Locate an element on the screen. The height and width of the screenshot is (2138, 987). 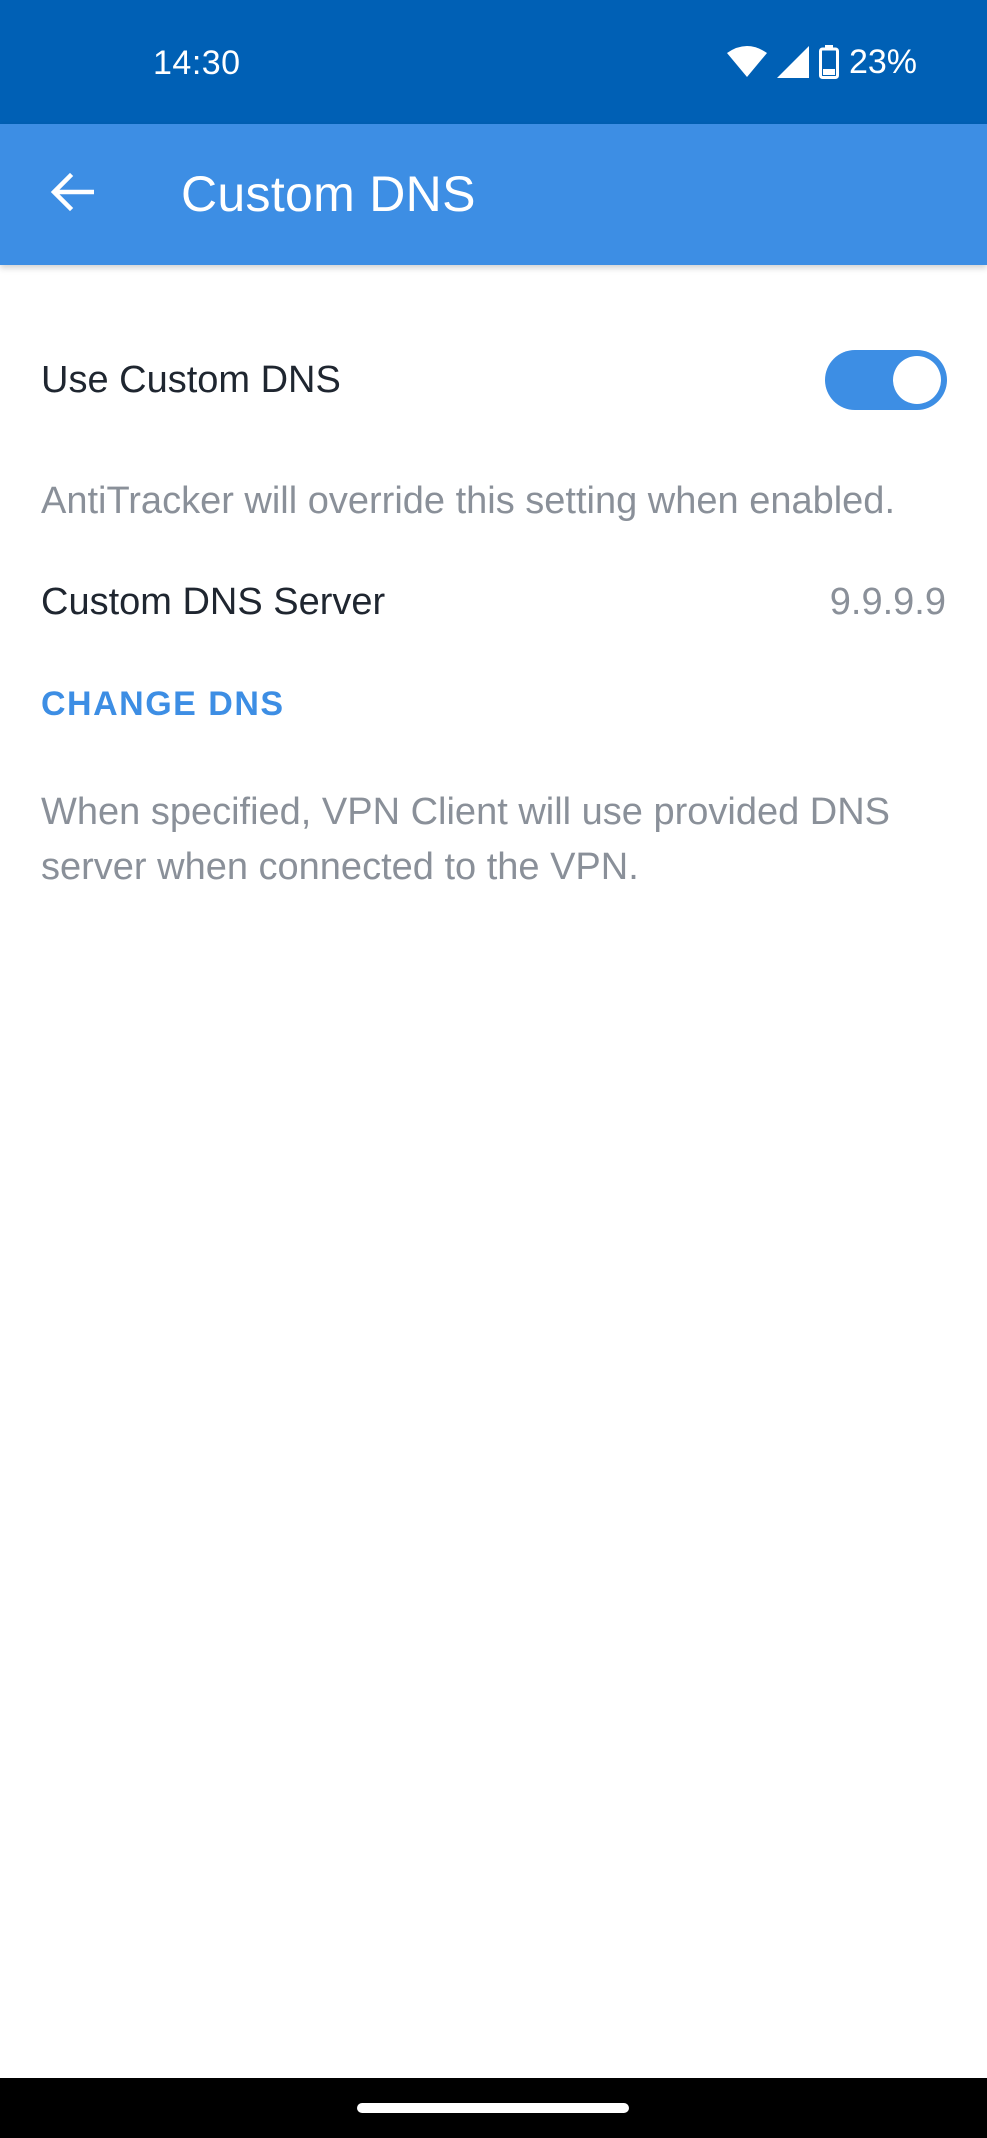
use-custom-dns-toggle is located at coordinates (886, 380).